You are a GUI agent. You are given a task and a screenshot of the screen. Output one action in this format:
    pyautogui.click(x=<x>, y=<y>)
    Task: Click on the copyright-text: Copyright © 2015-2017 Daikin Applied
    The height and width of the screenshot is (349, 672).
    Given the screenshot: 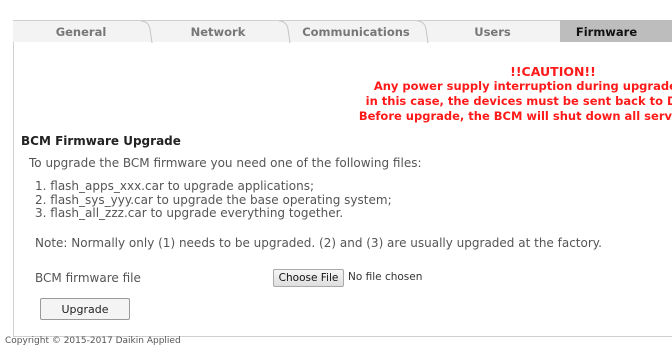 What is the action you would take?
    pyautogui.click(x=93, y=341)
    